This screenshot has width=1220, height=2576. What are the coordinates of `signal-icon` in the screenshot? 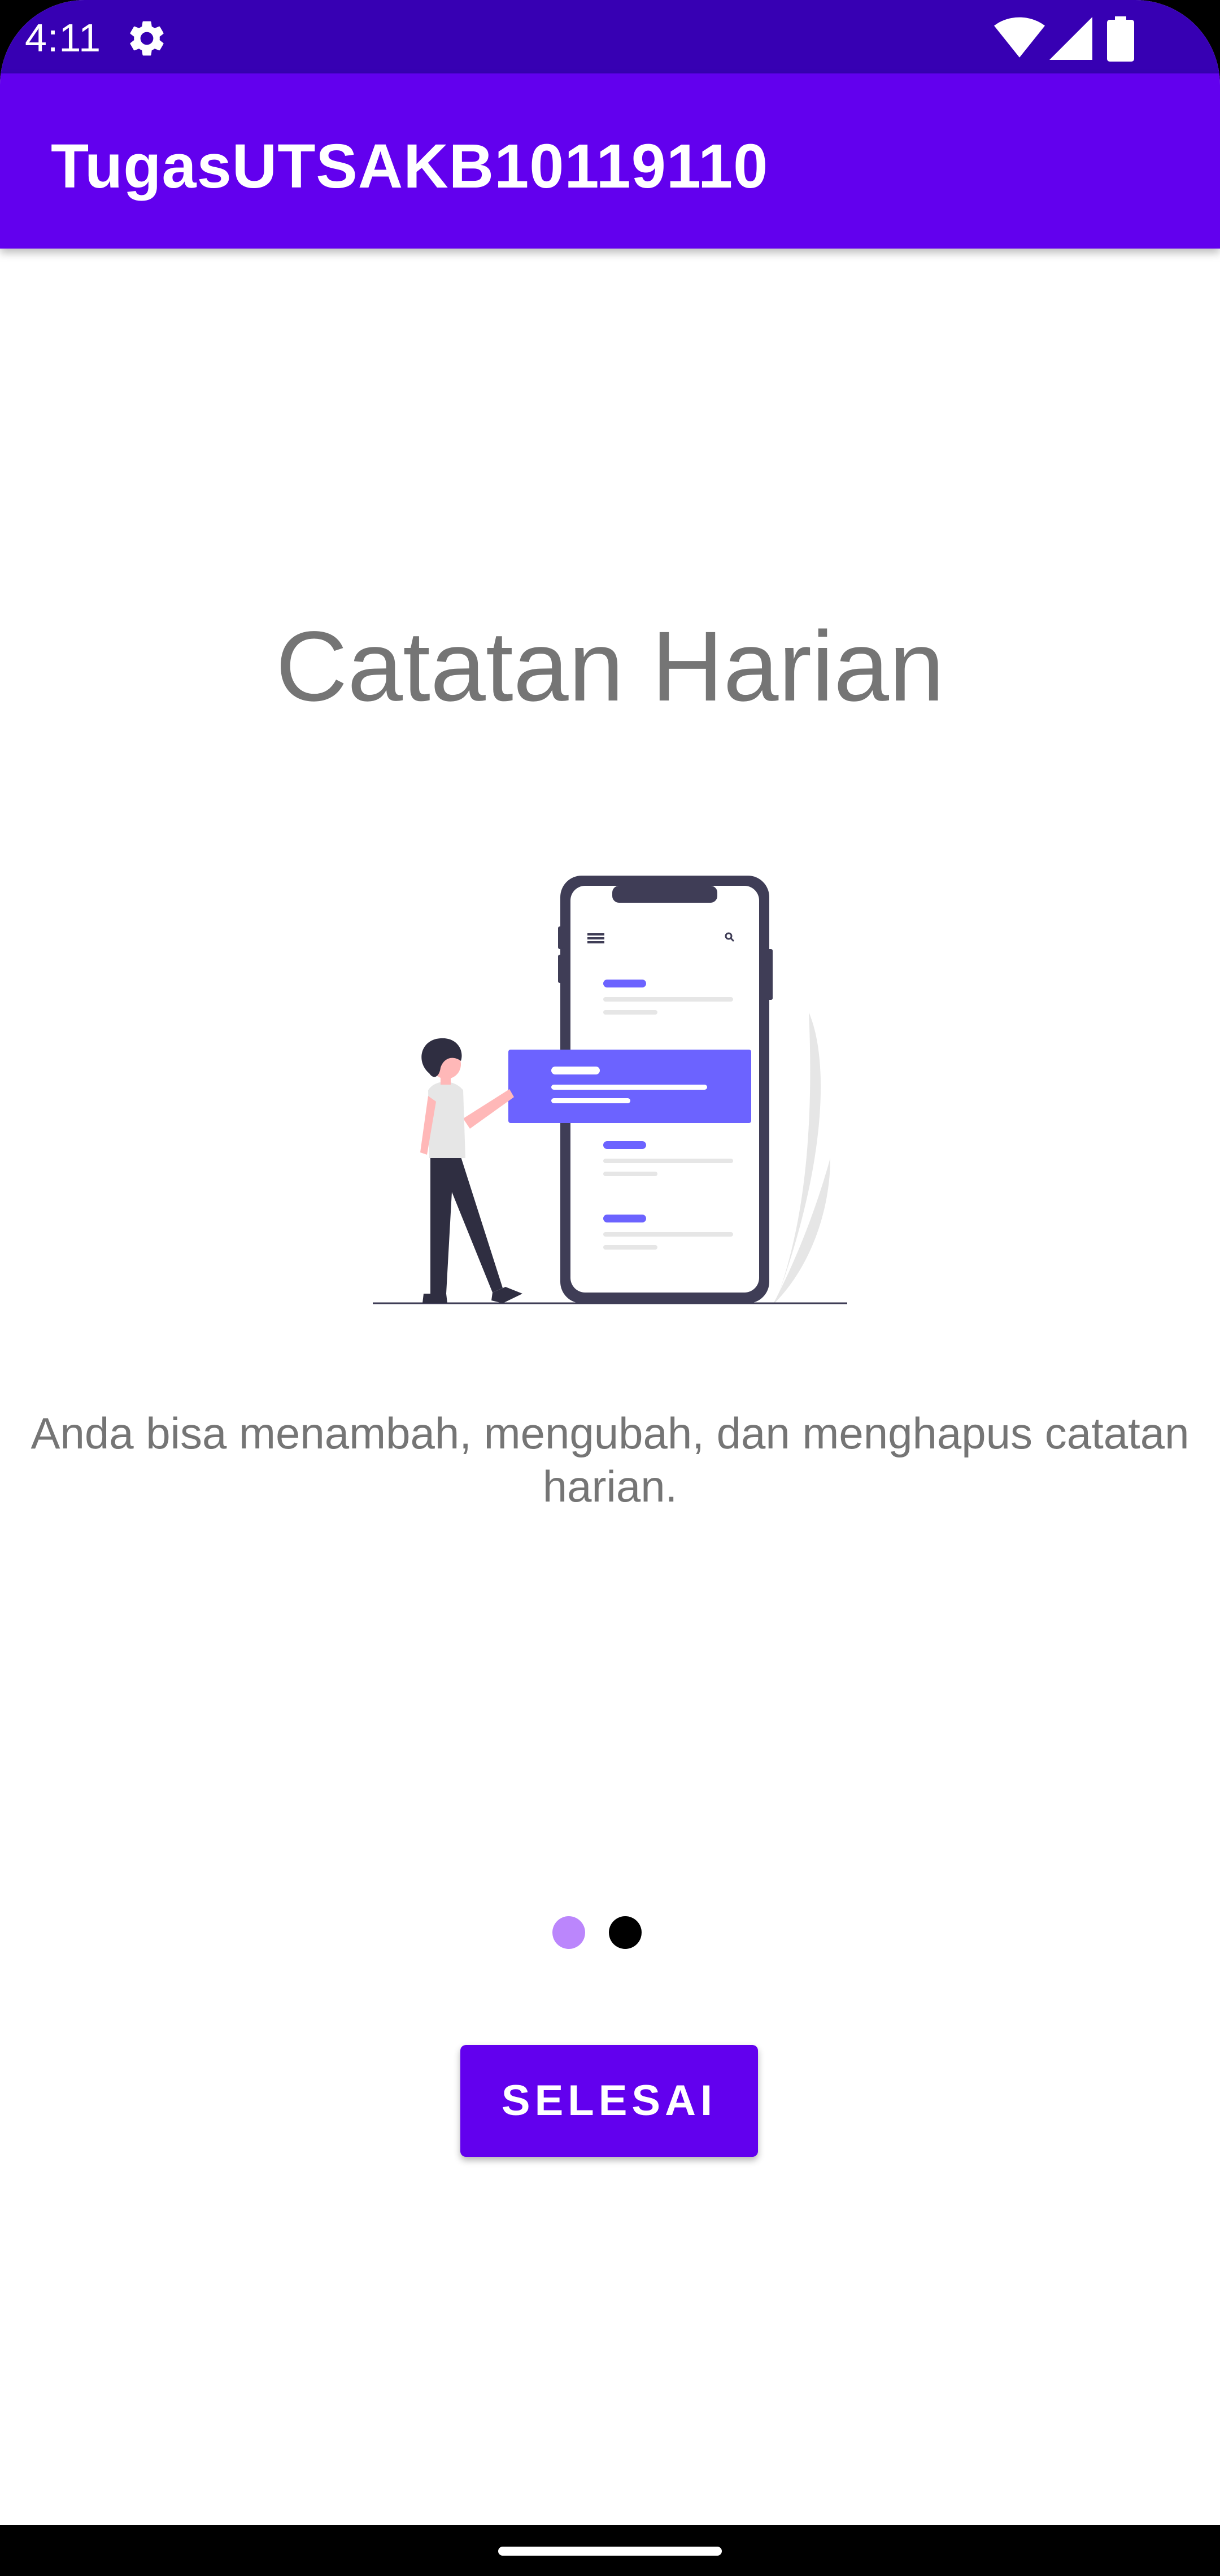 It's located at (1070, 38).